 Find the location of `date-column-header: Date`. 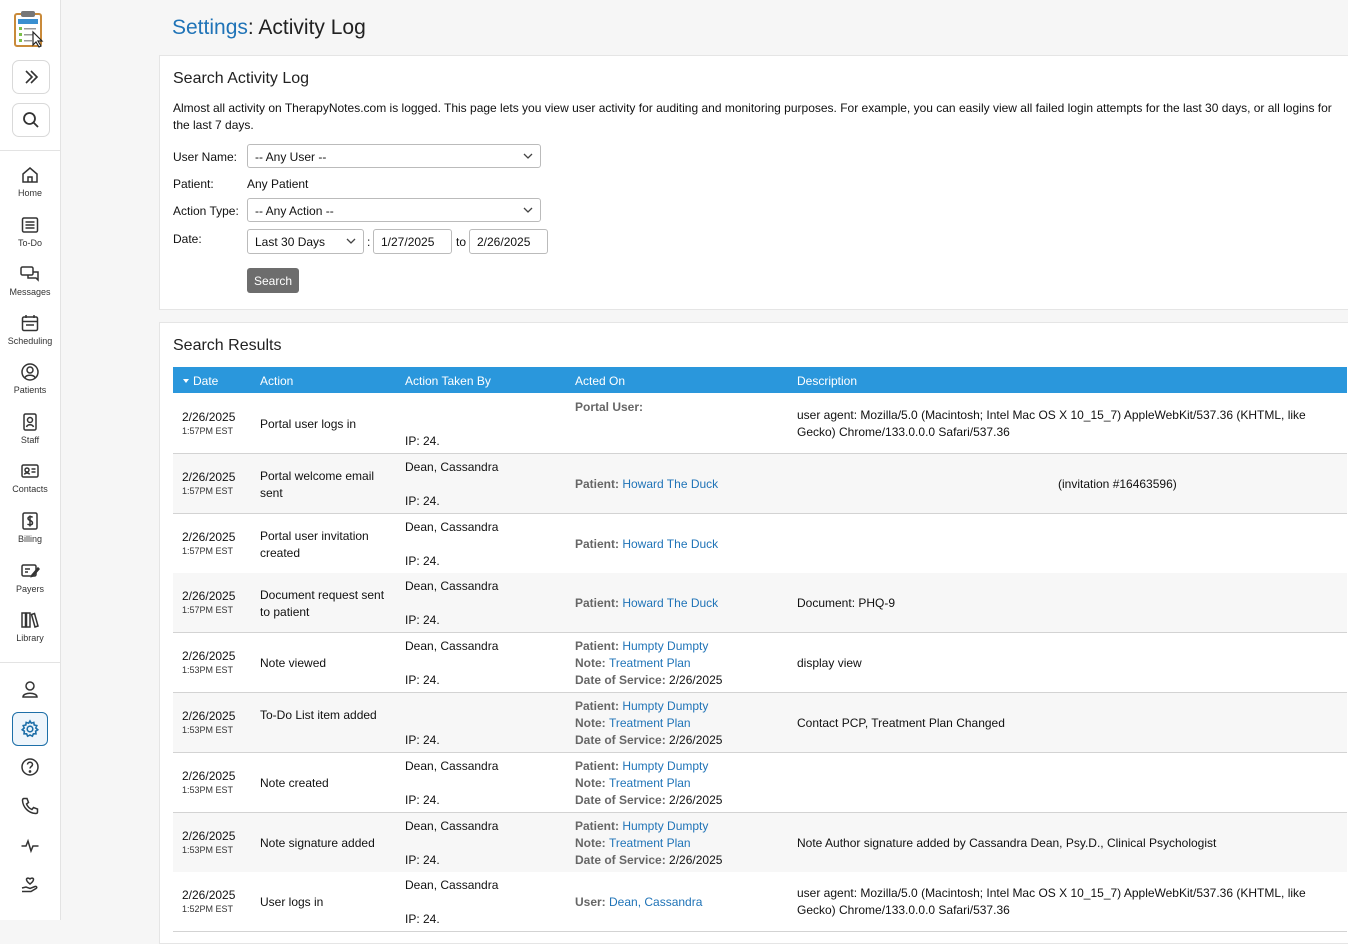

date-column-header: Date is located at coordinates (200, 381).